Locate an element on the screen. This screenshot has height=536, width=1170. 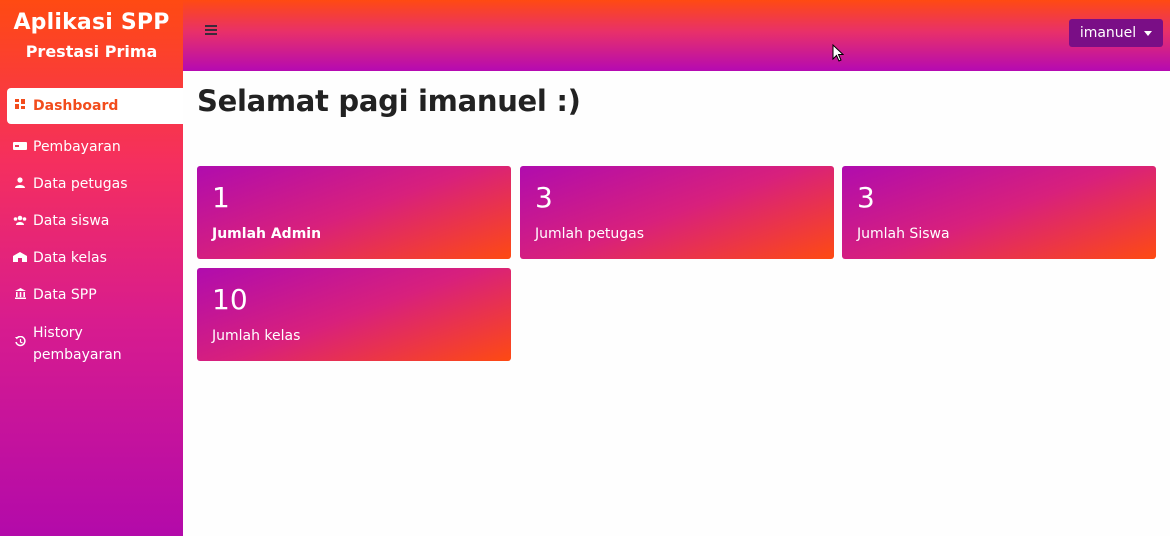
sidebar-item-history-pembayaran: History pembayaran is located at coordinates (95, 344).